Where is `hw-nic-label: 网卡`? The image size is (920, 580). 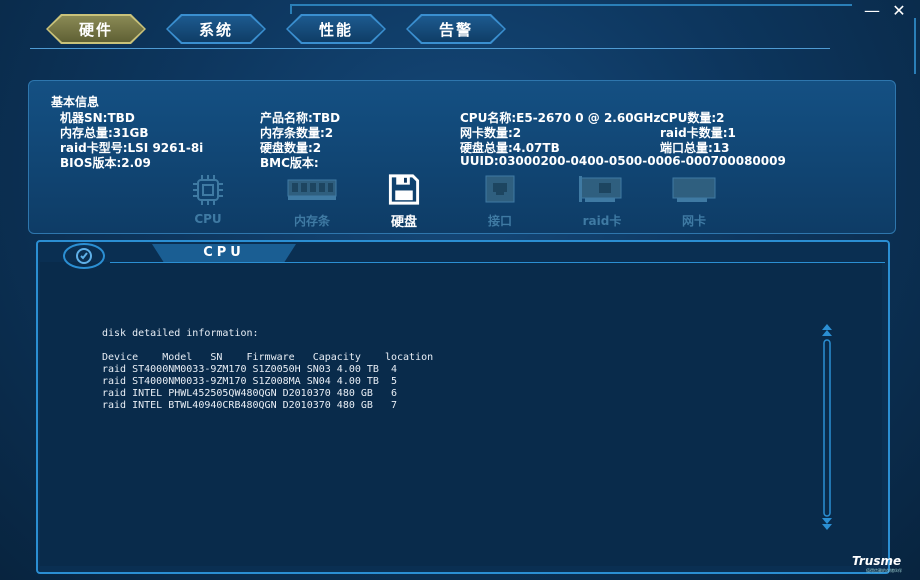 hw-nic-label: 网卡 is located at coordinates (693, 221).